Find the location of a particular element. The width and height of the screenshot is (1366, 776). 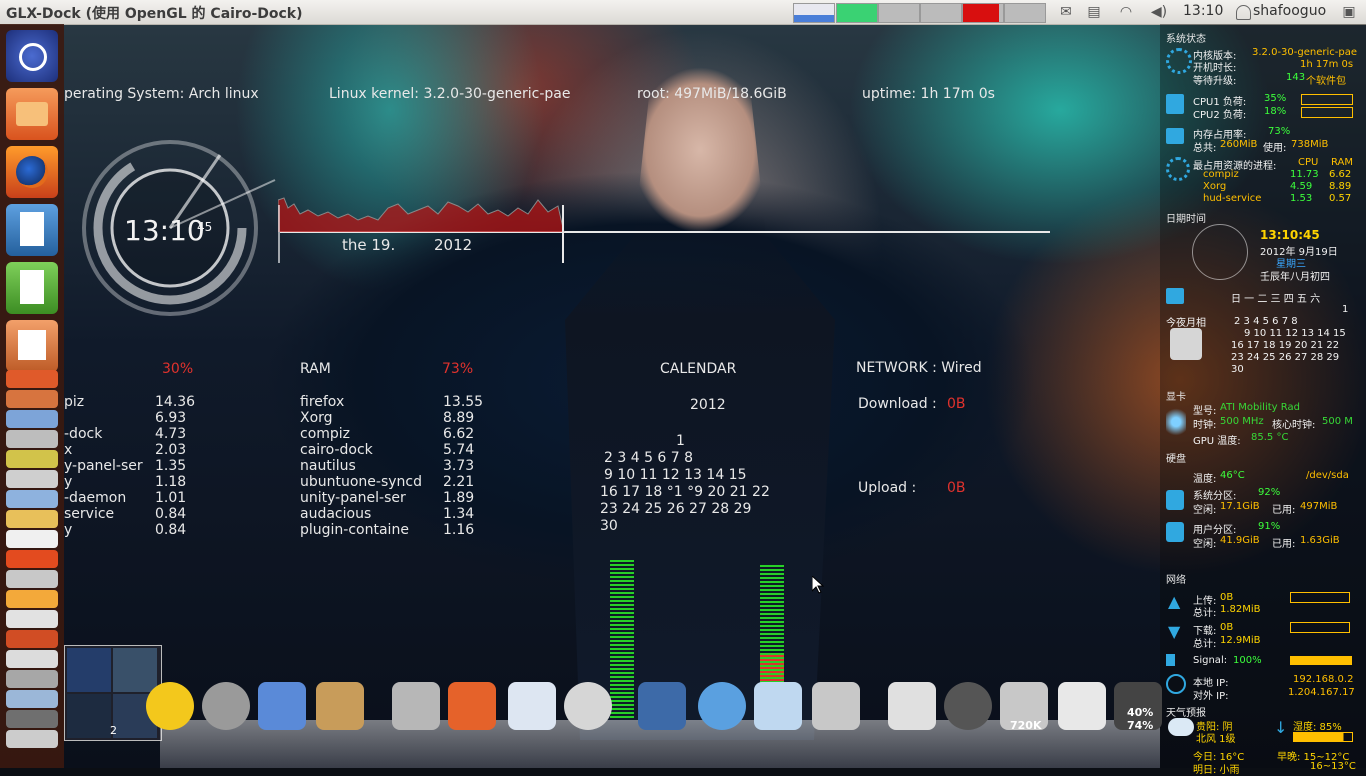

local-ip: 192.168.0.2 is located at coordinates (1323, 679).